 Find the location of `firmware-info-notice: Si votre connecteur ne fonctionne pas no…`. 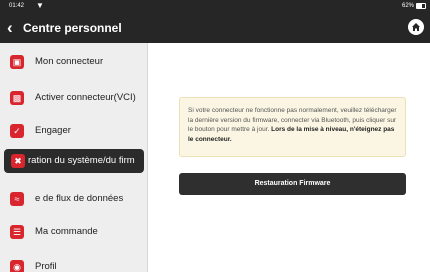

firmware-info-notice: Si votre connecteur ne fonctionne pas no… is located at coordinates (292, 127).